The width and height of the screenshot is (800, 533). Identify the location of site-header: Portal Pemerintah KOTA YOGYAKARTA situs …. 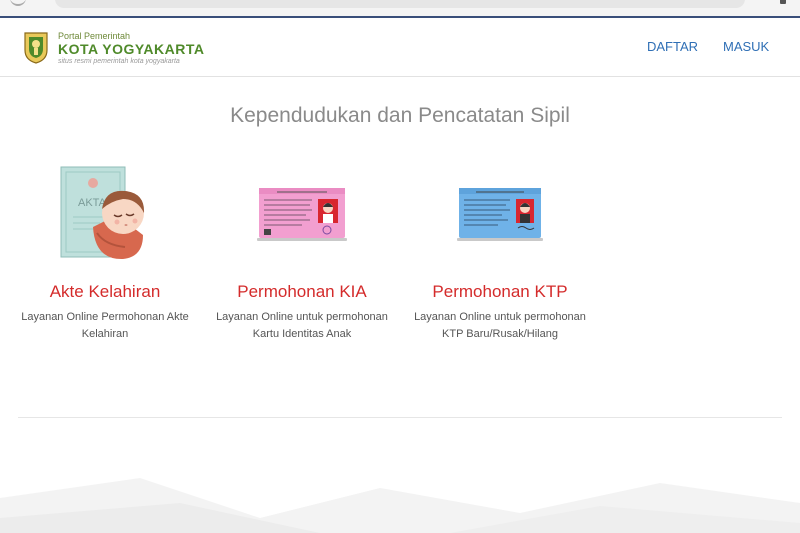
(400, 47).